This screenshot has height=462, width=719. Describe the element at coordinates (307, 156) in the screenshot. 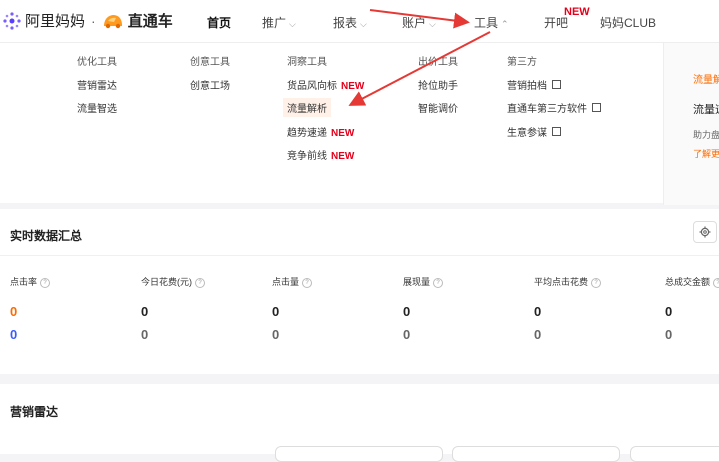

I see `dd-competition-front-label: 竞争前线` at that location.